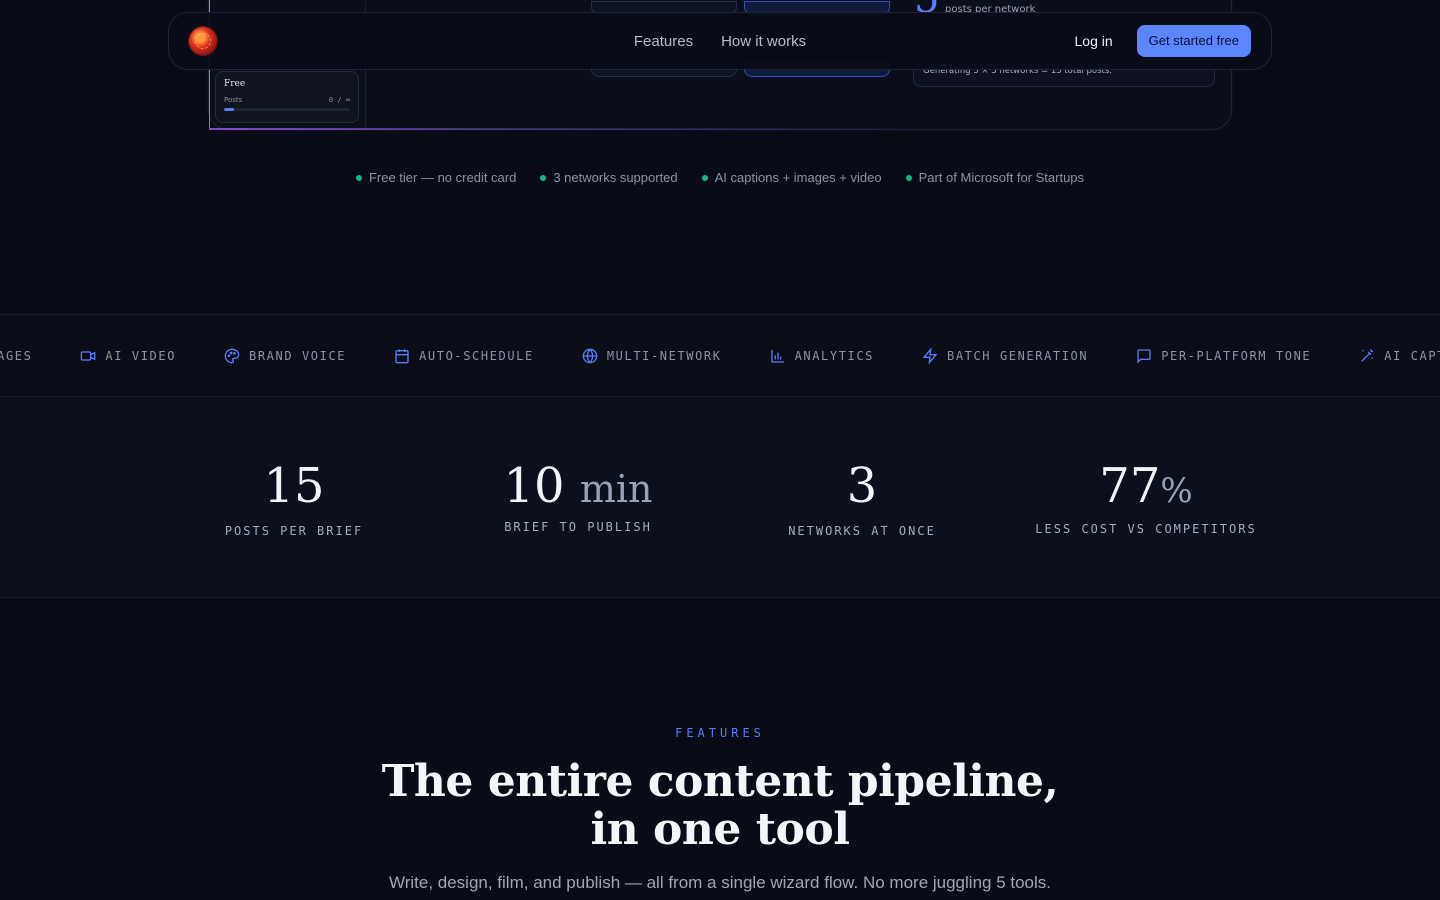  What do you see at coordinates (1094, 41) in the screenshot?
I see `login-link: Log in` at bounding box center [1094, 41].